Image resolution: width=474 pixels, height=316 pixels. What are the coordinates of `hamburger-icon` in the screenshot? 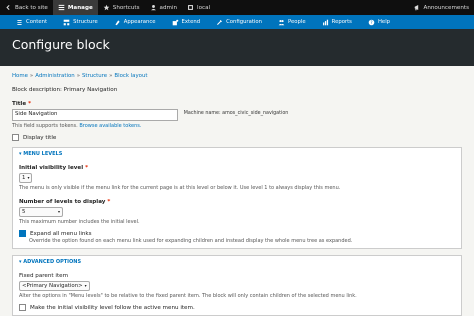 It's located at (61, 7).